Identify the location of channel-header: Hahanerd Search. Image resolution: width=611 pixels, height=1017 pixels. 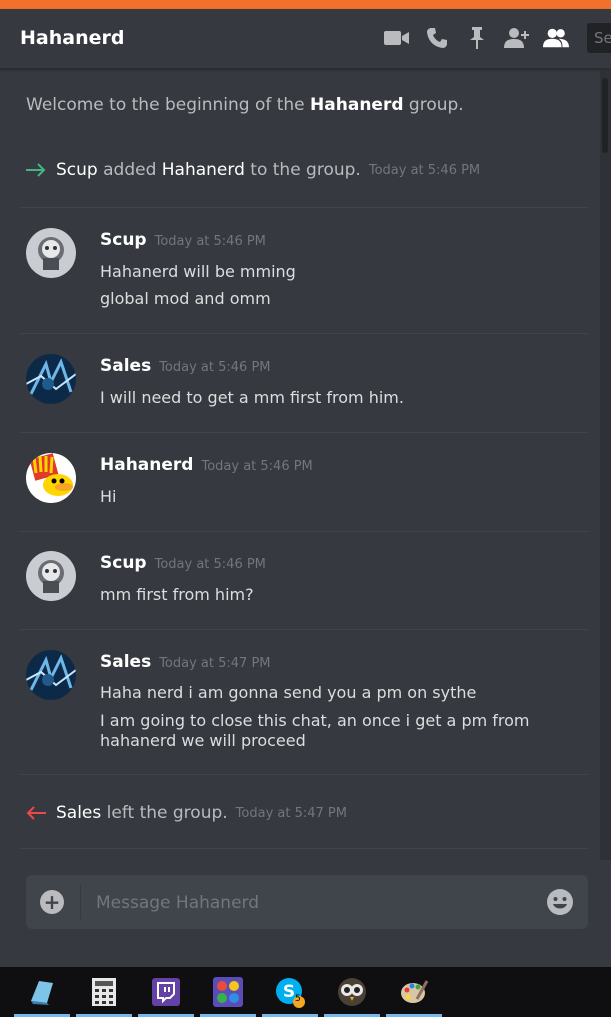
(305, 39).